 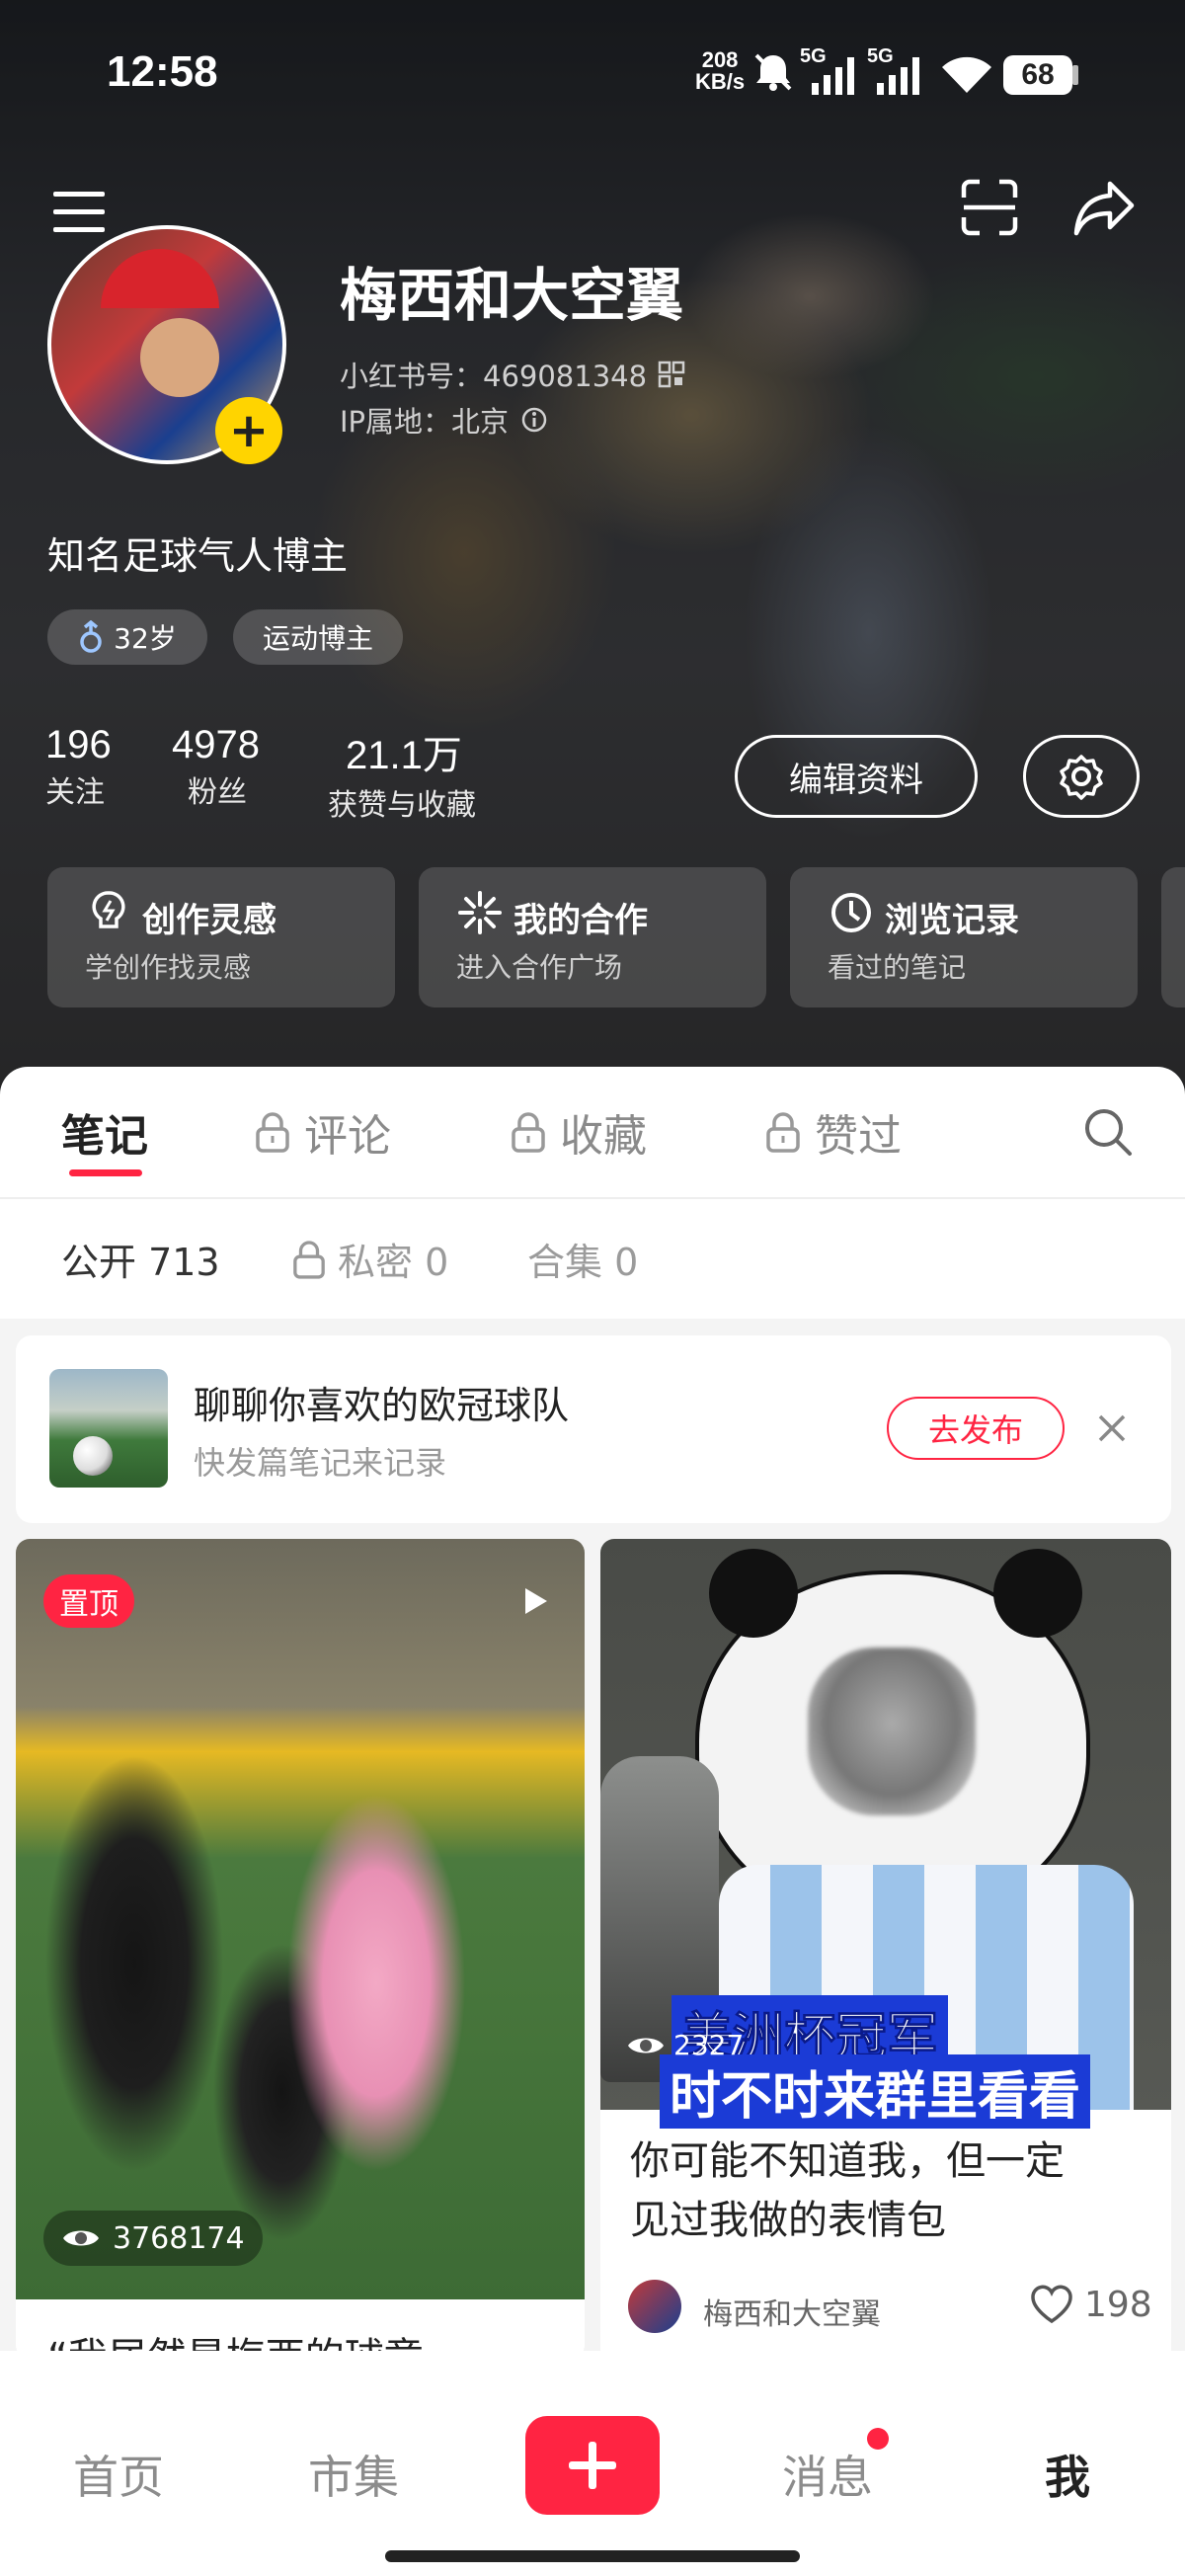 I want to click on publish-prompt-card: 聊聊你喜欢的欧冠球队 快发篇笔记来记录 去发布, so click(x=594, y=1429).